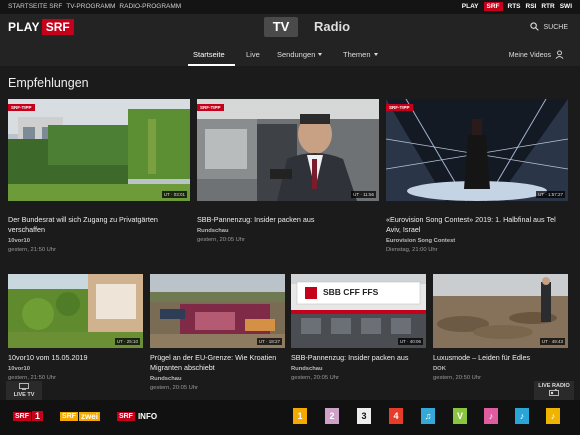 The image size is (580, 435). I want to click on active-tab-indicator, so click(211, 65).